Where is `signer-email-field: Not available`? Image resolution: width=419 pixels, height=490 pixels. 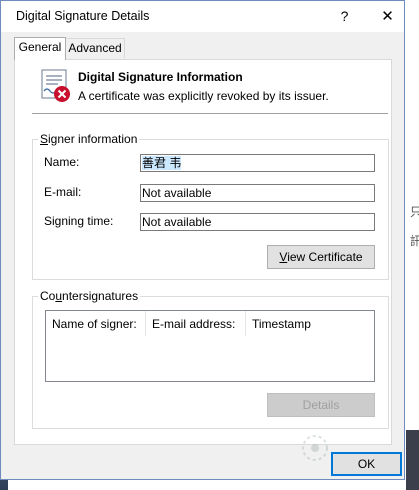
signer-email-field: Not available is located at coordinates (257, 193).